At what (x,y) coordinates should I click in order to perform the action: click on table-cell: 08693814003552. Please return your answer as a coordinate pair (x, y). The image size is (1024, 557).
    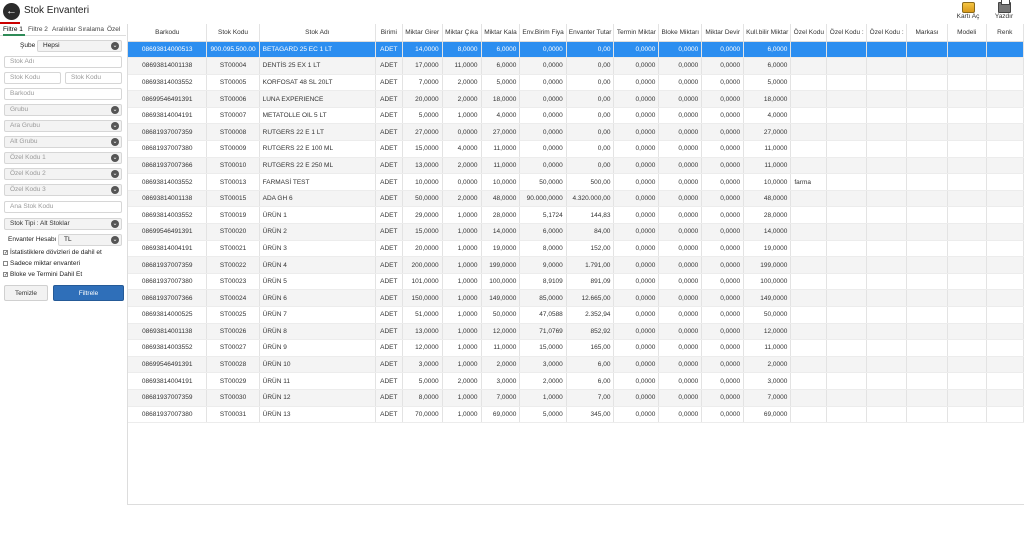
    Looking at the image, I should click on (168, 182).